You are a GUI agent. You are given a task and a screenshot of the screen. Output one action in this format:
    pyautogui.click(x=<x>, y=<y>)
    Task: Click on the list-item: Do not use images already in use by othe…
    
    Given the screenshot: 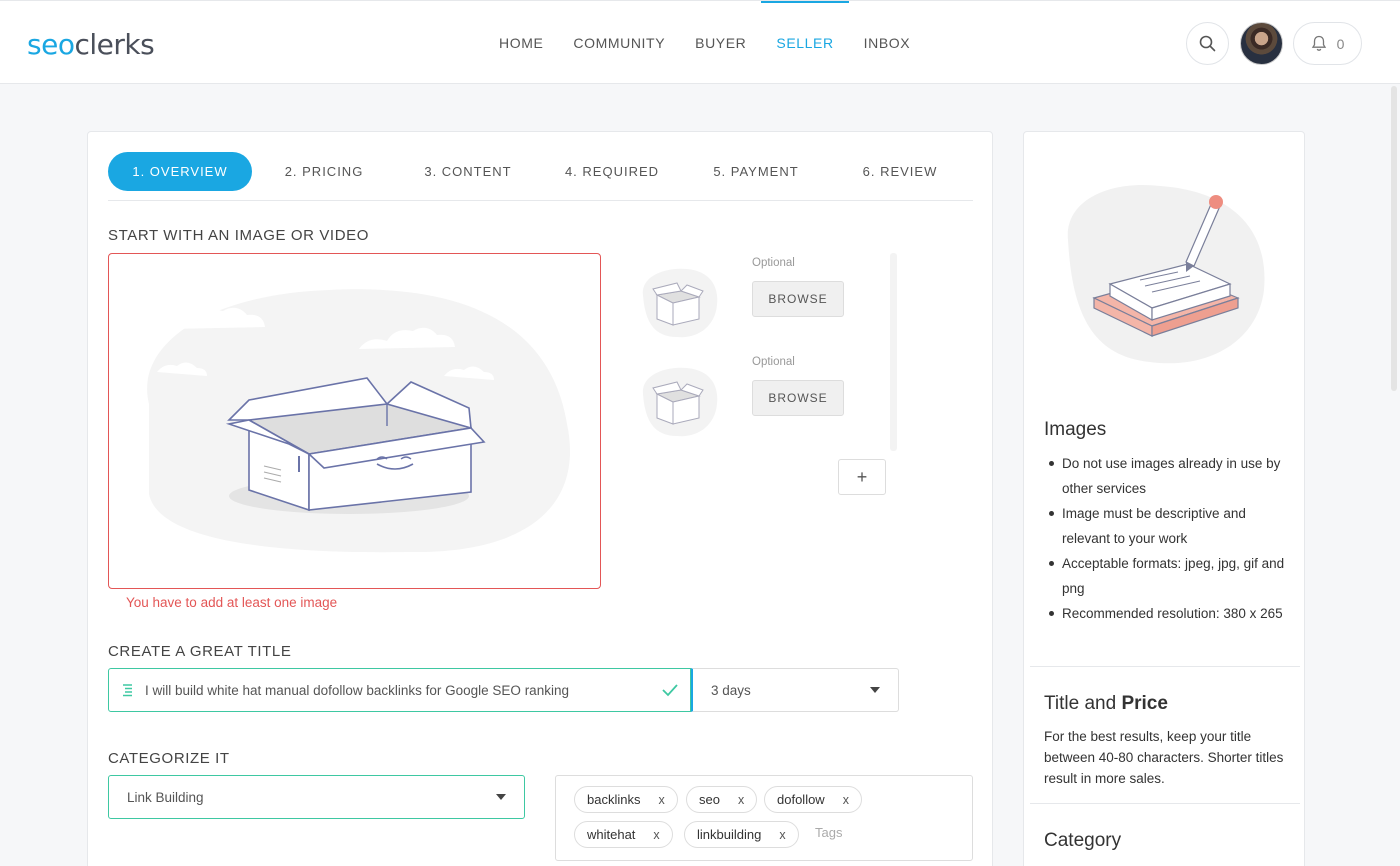 What is the action you would take?
    pyautogui.click(x=1166, y=476)
    